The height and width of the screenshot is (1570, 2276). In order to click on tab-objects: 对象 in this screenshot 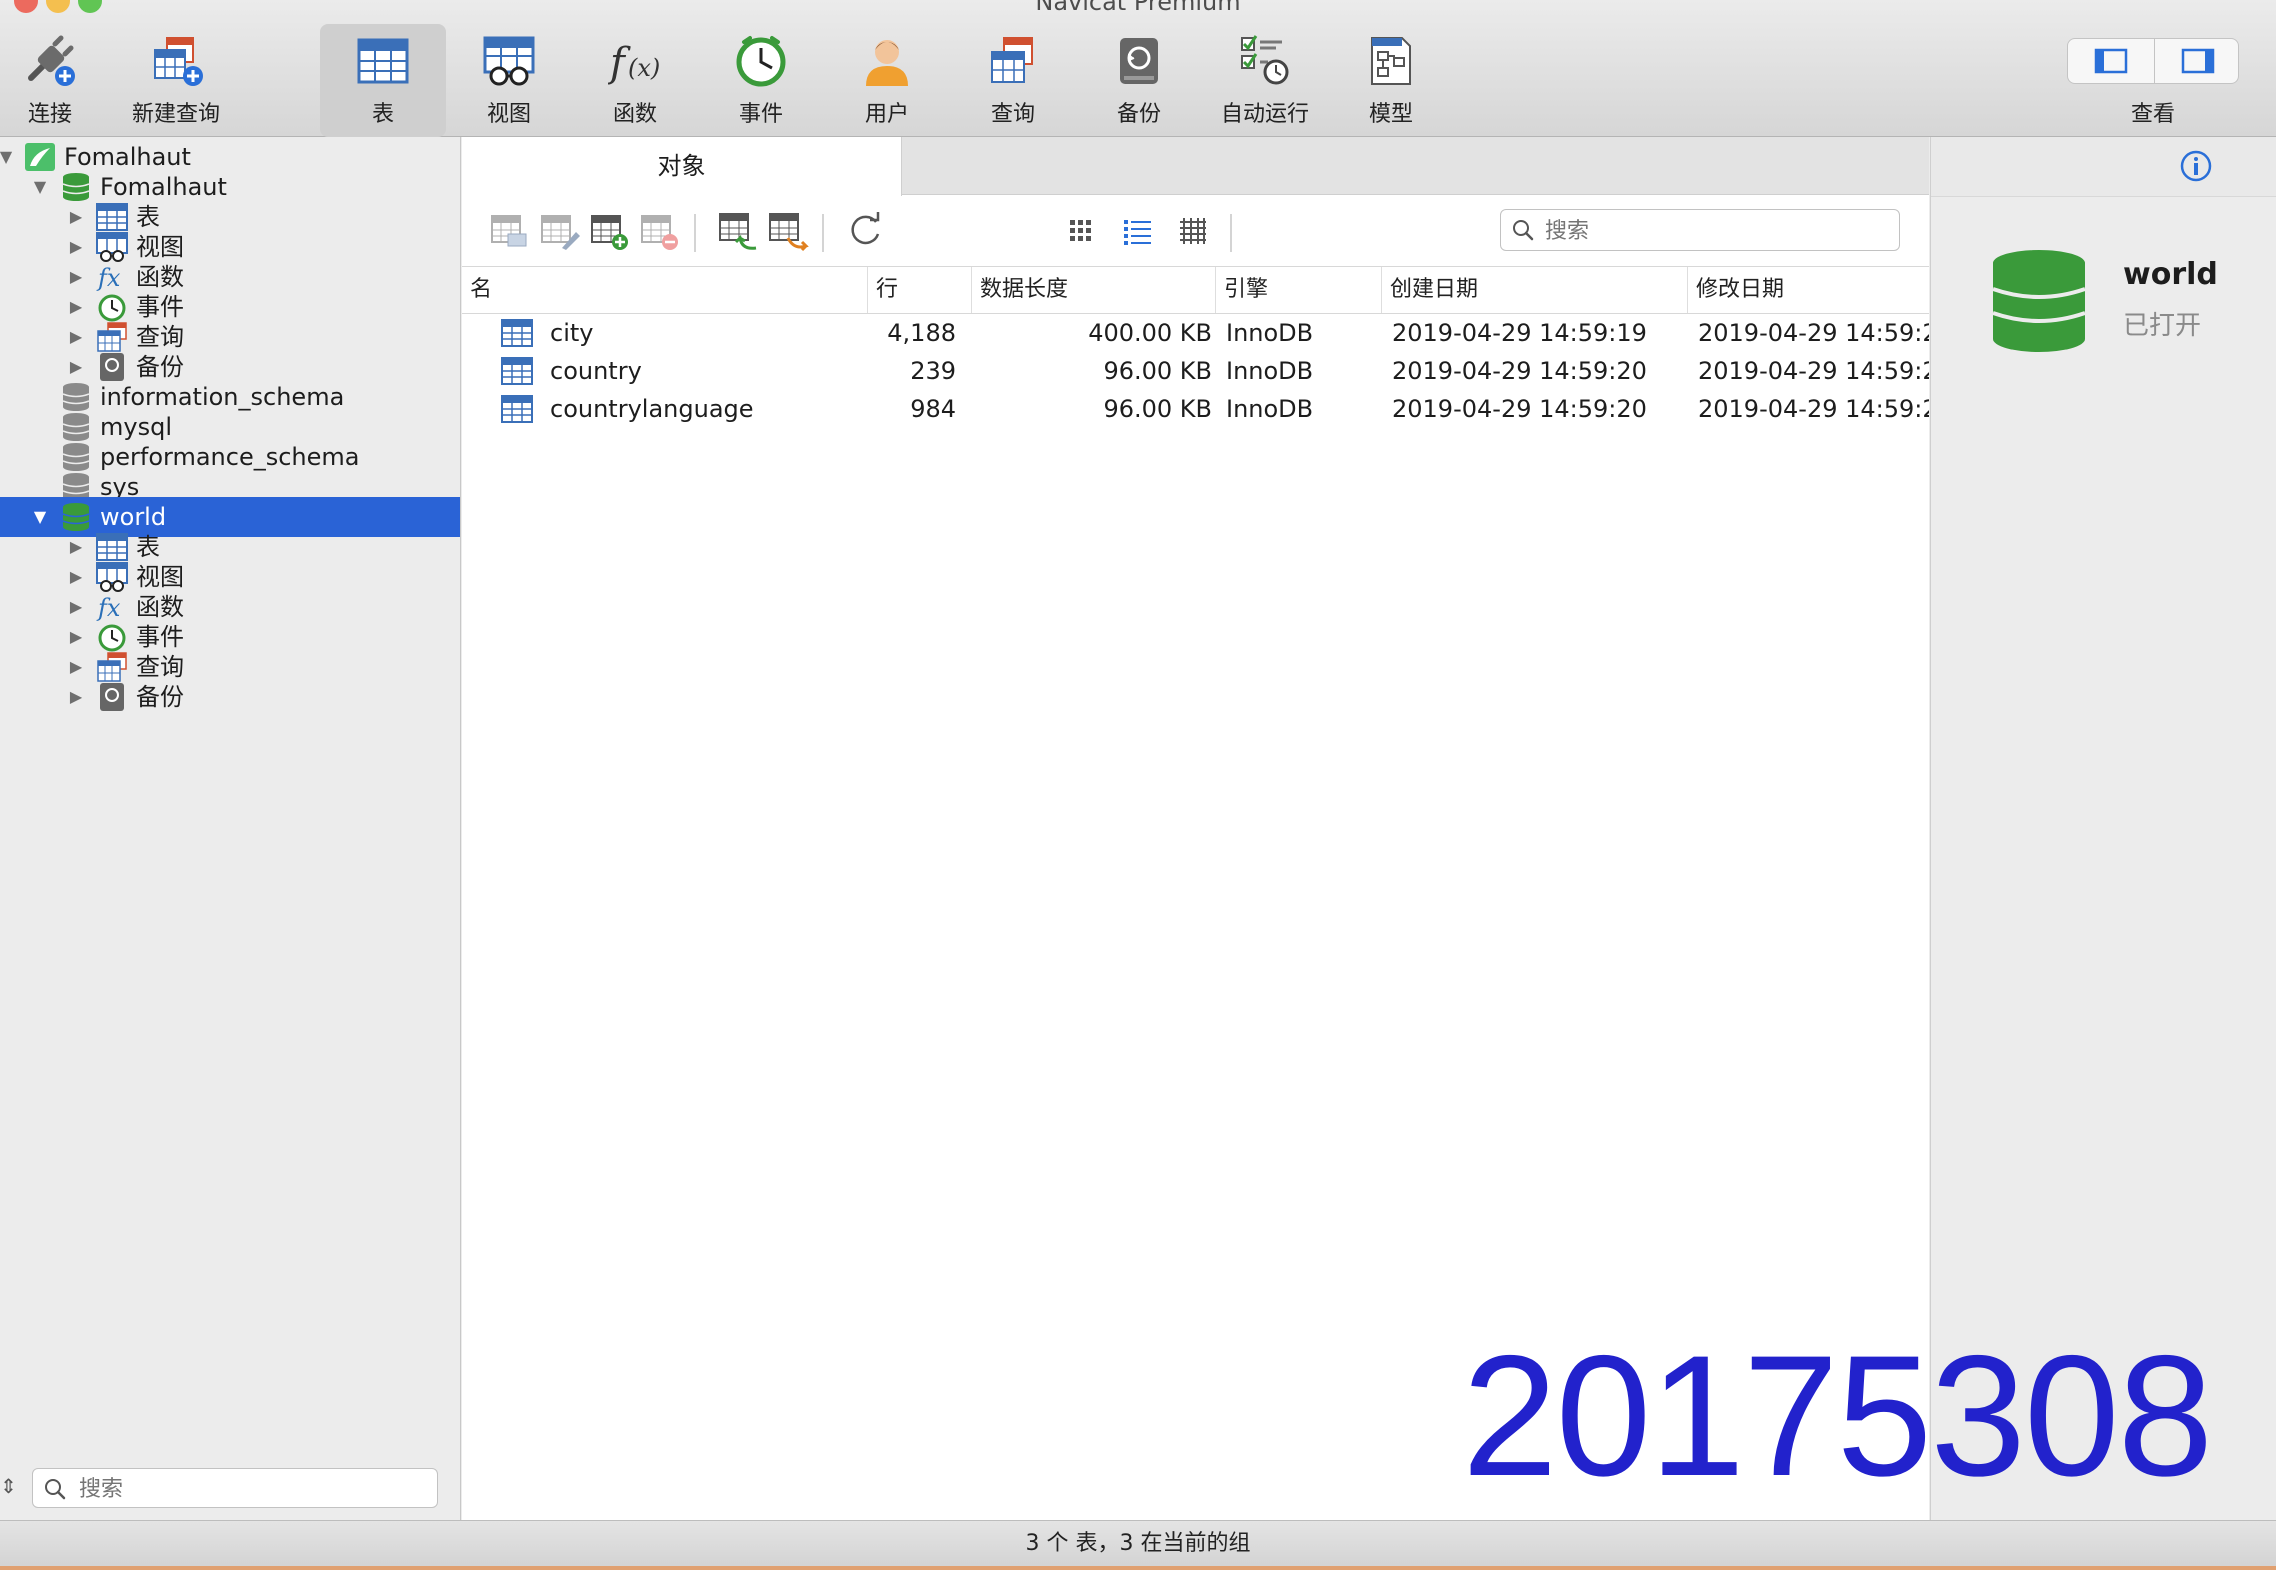, I will do `click(682, 166)`.